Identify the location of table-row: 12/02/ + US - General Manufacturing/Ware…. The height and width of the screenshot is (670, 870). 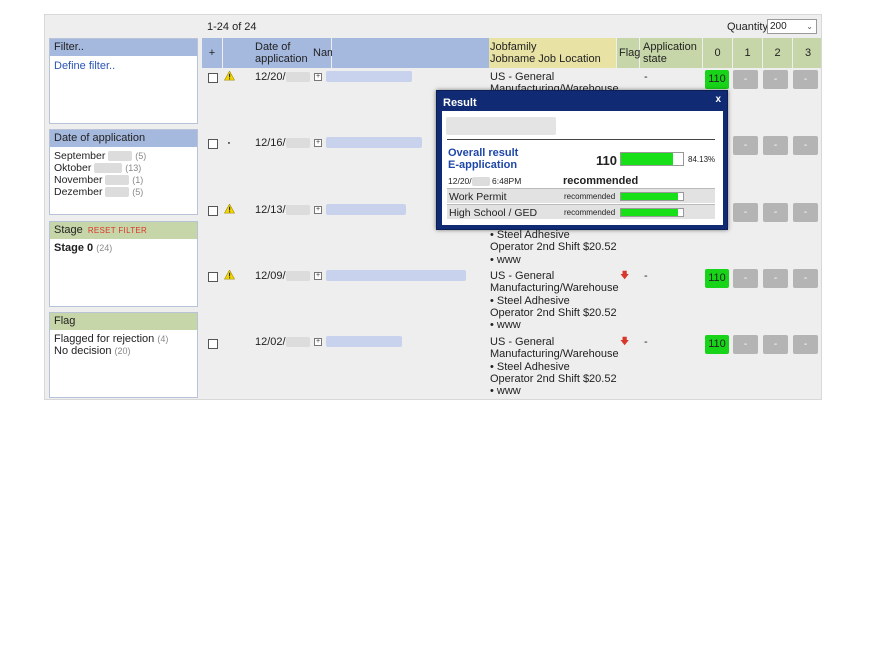
(511, 366).